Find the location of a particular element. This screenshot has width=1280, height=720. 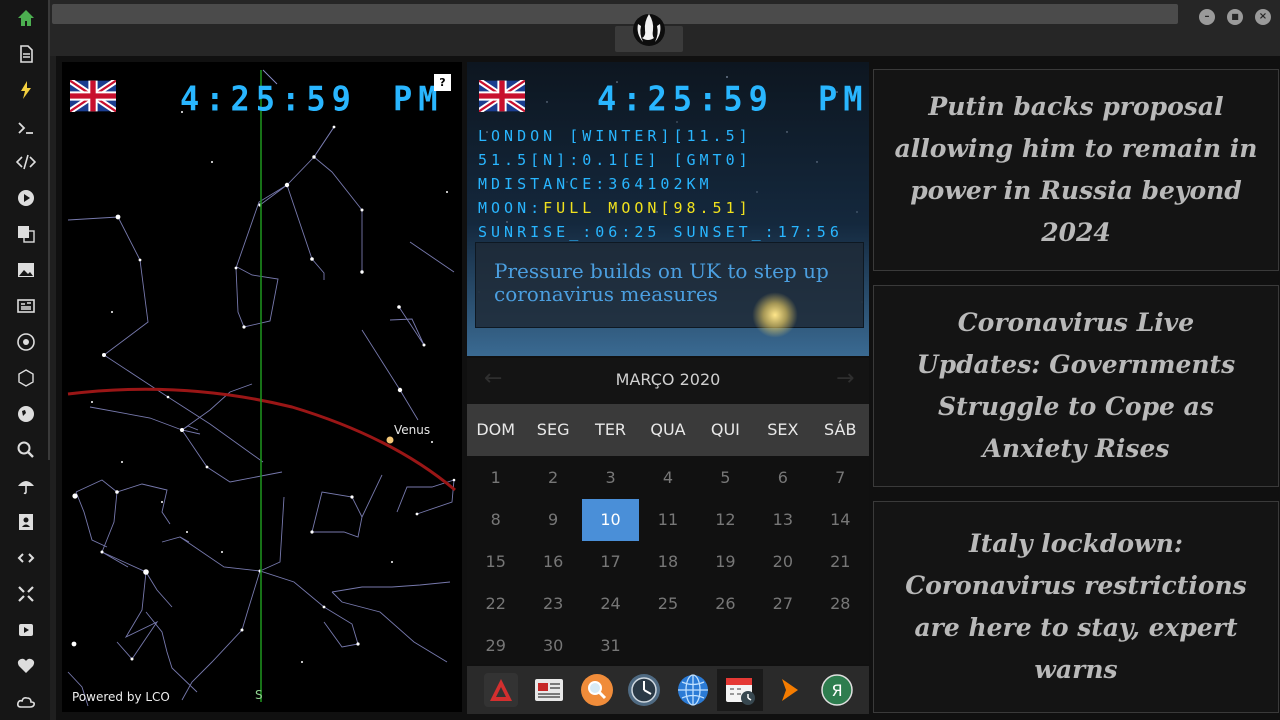

calendar-day: 23 is located at coordinates (552, 604).